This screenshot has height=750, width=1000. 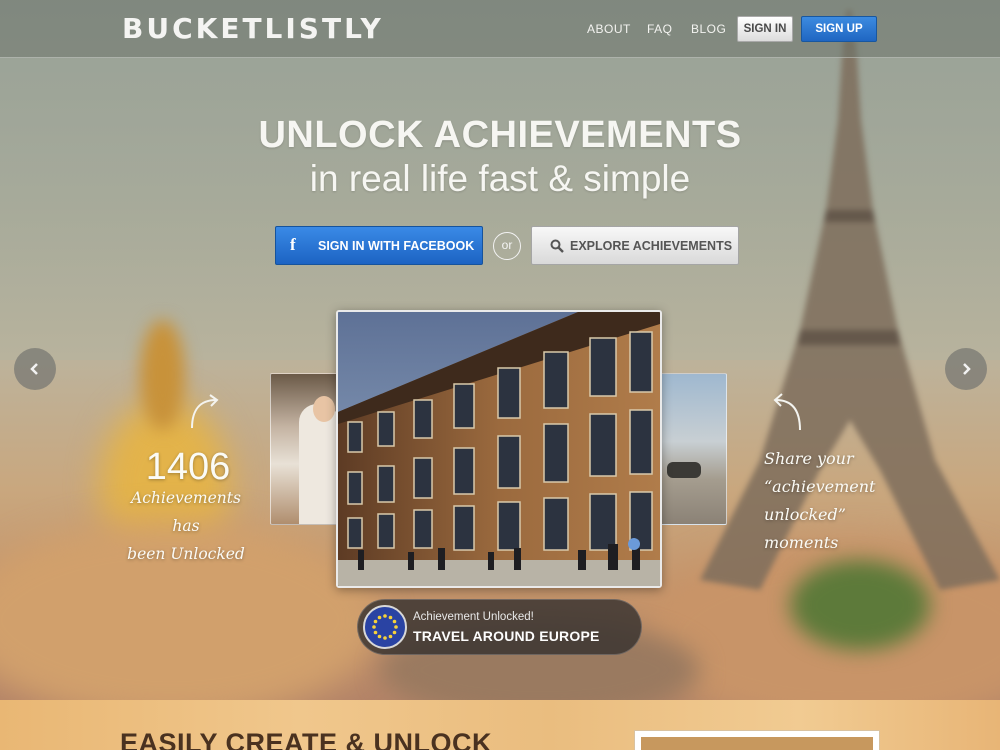 I want to click on carousel-thumbnail-left, so click(x=305, y=449).